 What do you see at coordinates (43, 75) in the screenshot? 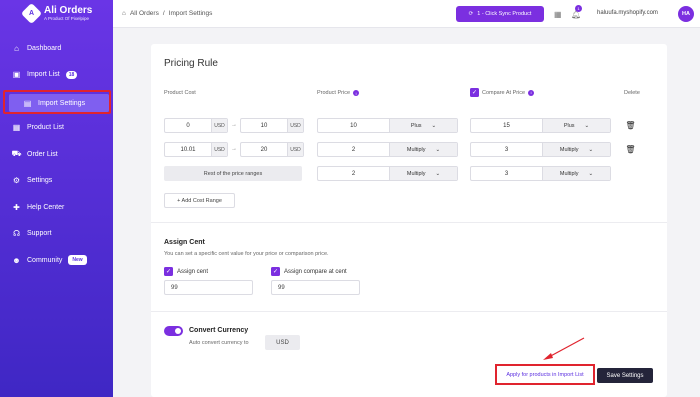
I see `sidebar-item-label: Import List` at bounding box center [43, 75].